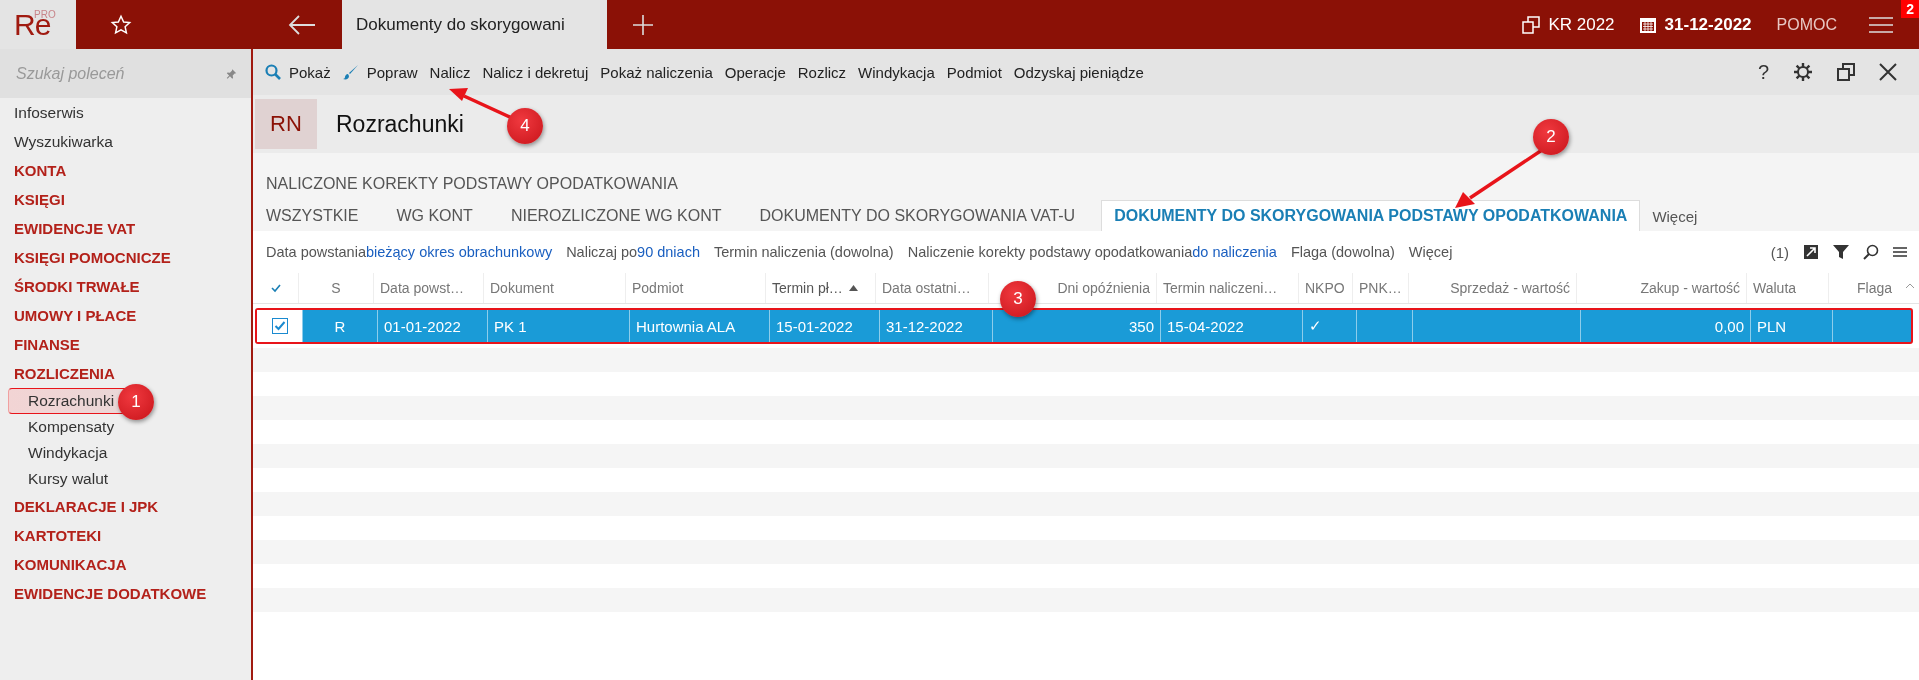 The width and height of the screenshot is (1919, 680). Describe the element at coordinates (1772, 326) in the screenshot. I see `table-cell: PLN` at that location.